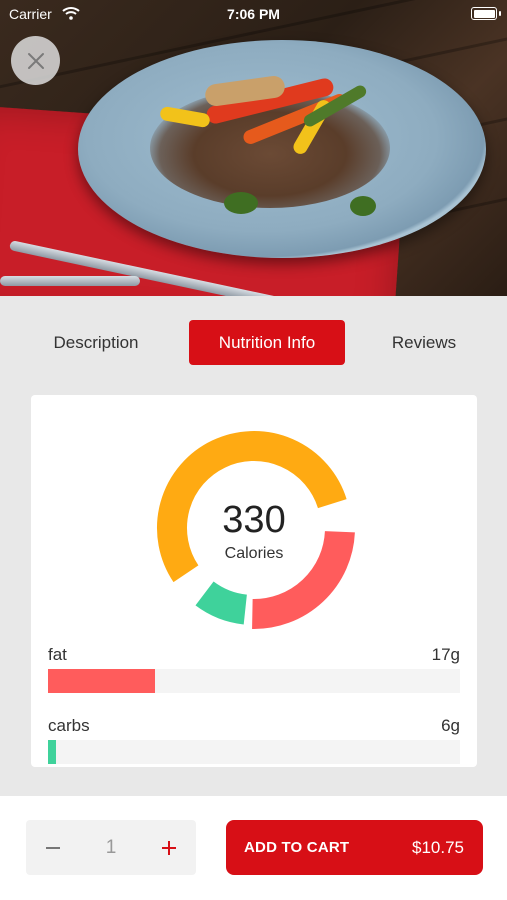 Image resolution: width=507 pixels, height=900 pixels. What do you see at coordinates (69, 725) in the screenshot?
I see `nutrient-name: carbs` at bounding box center [69, 725].